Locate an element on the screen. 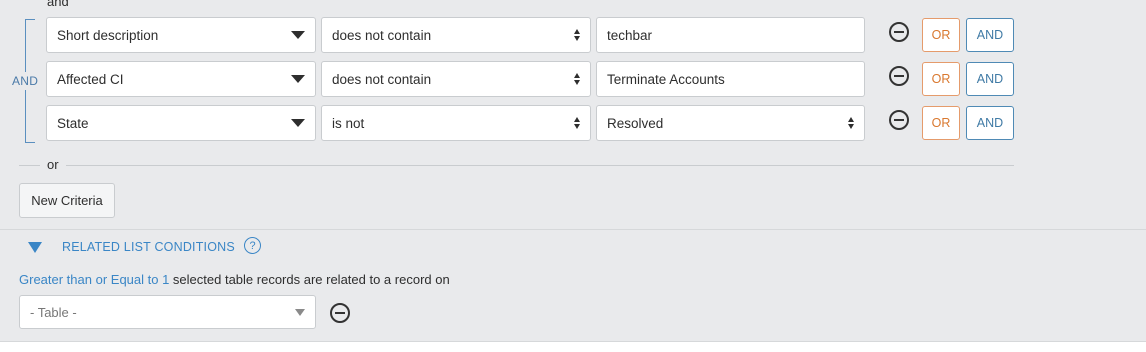  condition-3-field-select: State is located at coordinates (181, 123).